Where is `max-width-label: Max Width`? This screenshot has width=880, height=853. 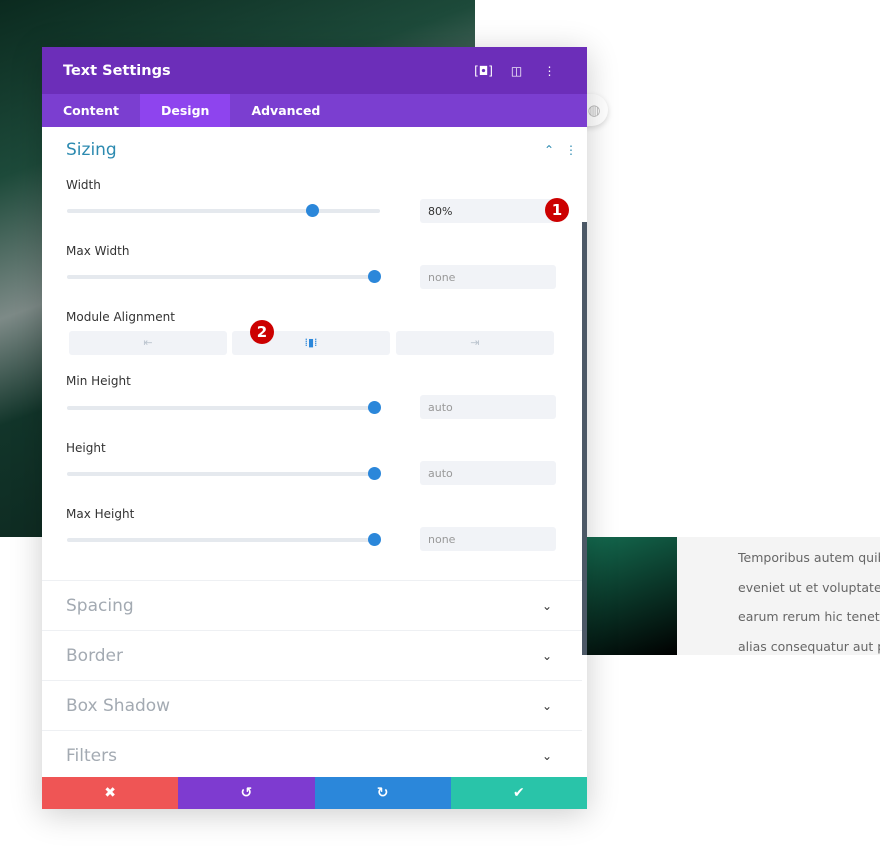 max-width-label: Max Width is located at coordinates (98, 251).